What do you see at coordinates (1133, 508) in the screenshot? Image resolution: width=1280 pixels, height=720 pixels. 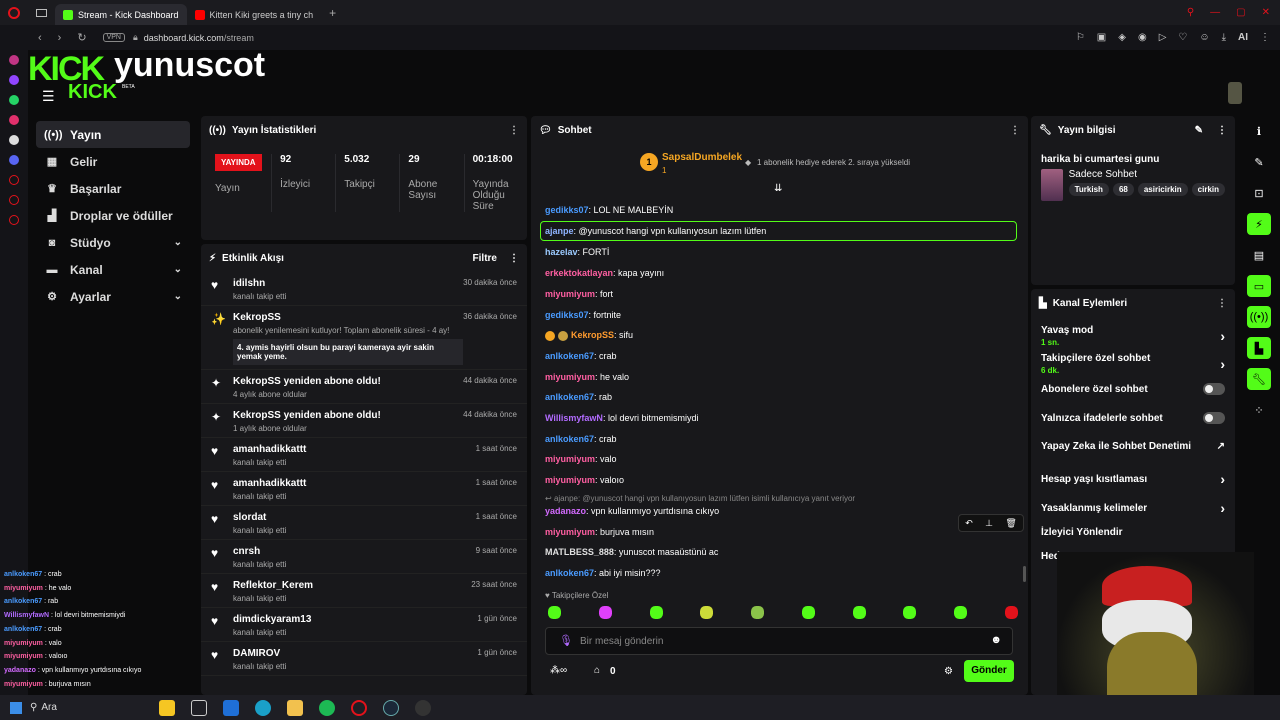 I see `channel-action-item: Yasaklanmış kelimeler ›` at bounding box center [1133, 508].